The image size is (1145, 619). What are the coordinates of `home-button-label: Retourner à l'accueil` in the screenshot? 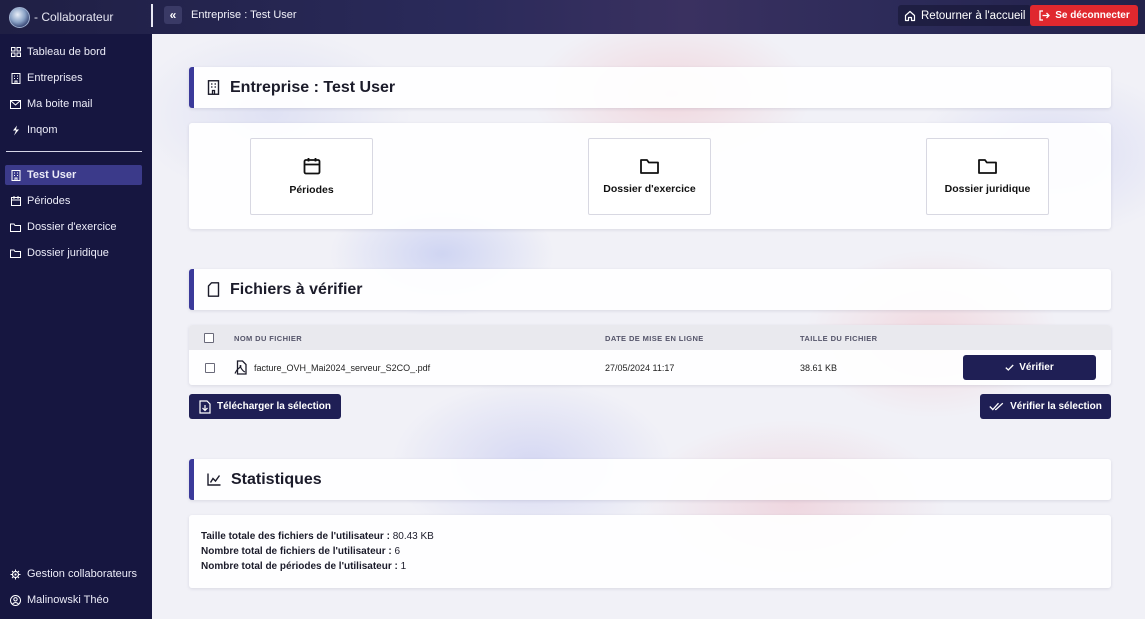 It's located at (973, 15).